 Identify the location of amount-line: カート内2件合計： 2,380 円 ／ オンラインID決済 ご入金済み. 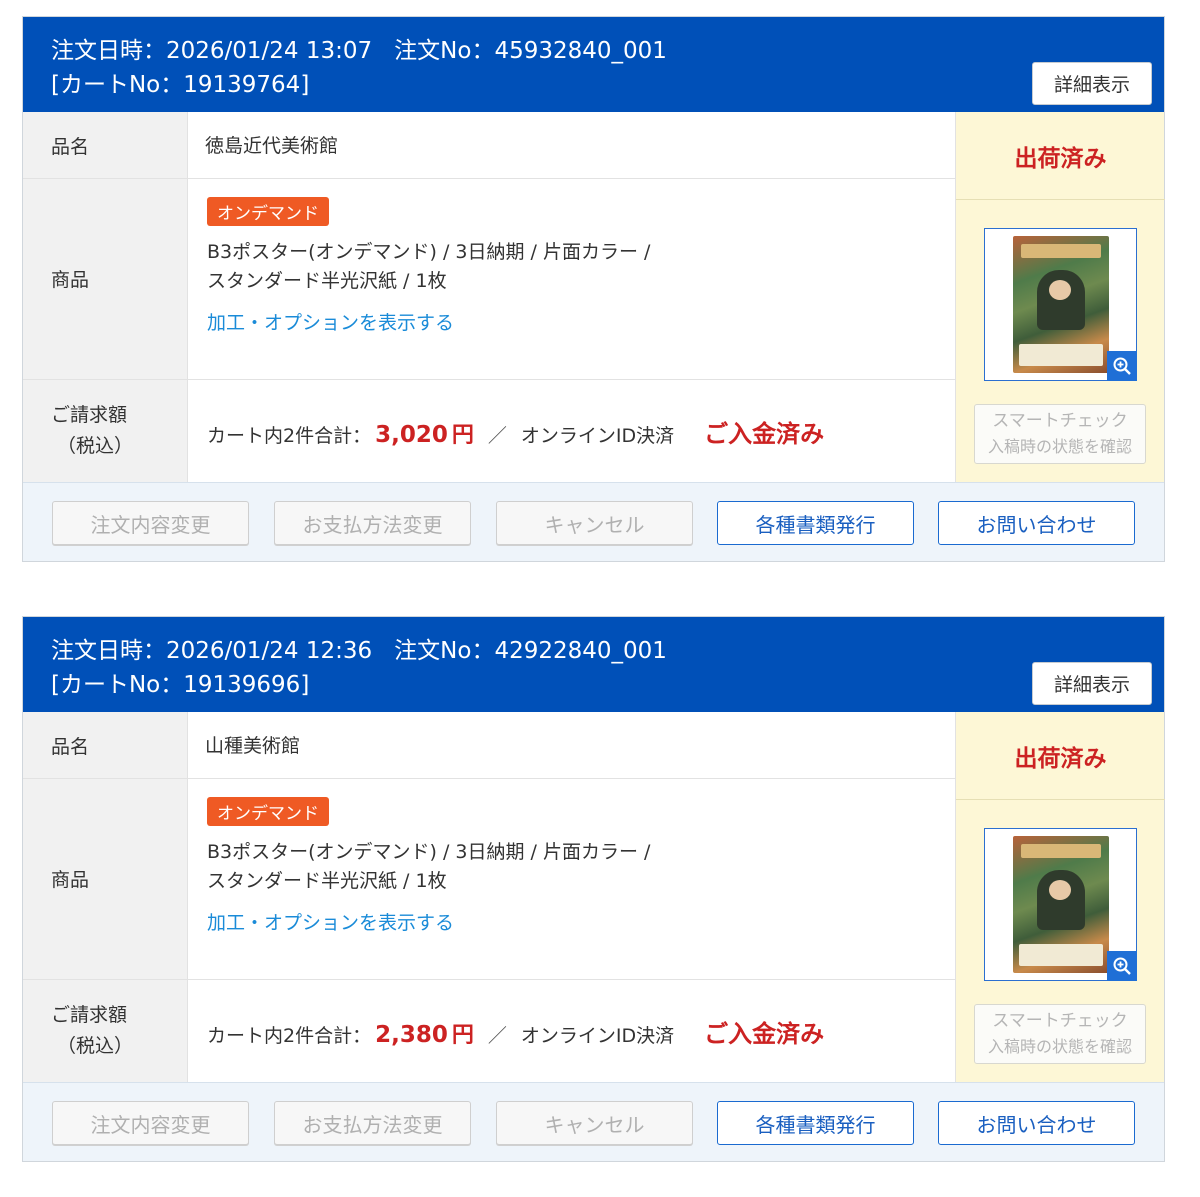
(515, 1031).